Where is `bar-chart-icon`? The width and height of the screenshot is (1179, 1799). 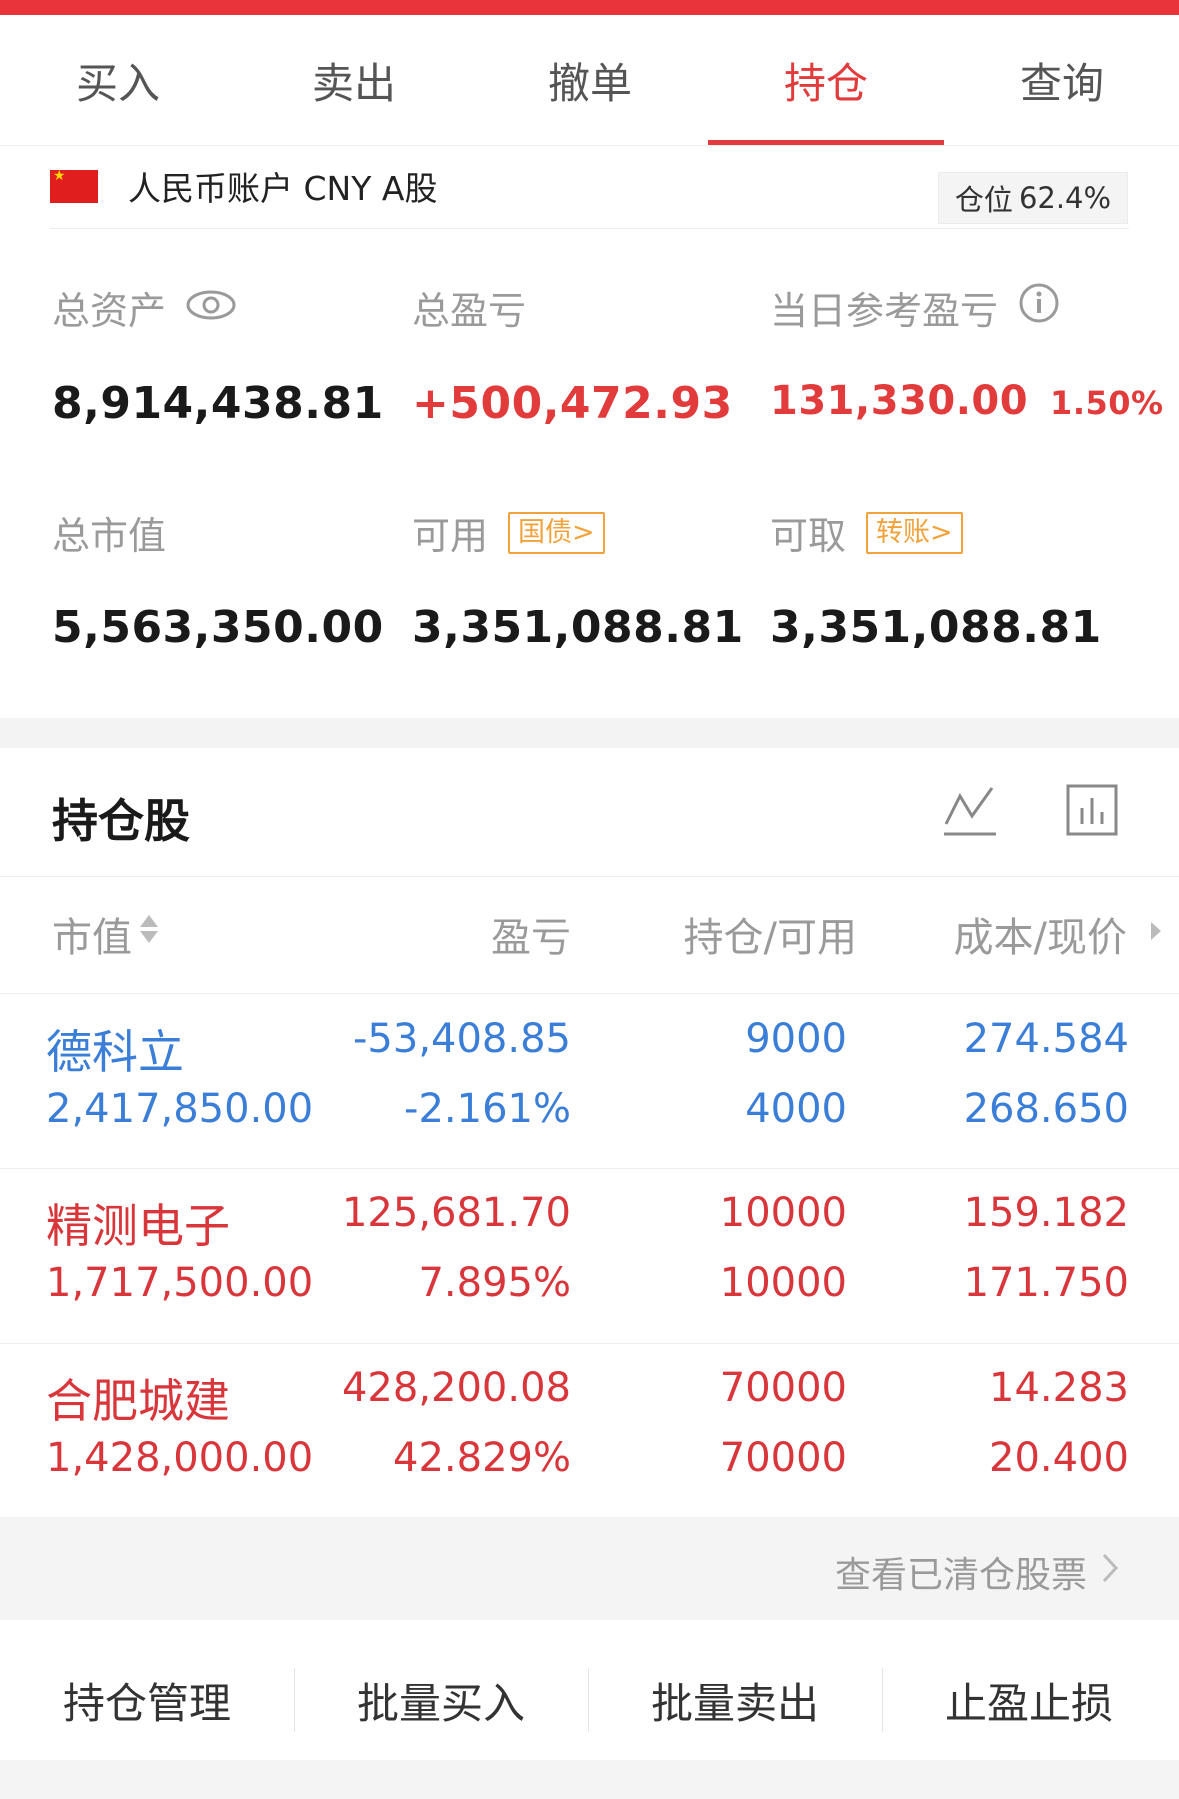 bar-chart-icon is located at coordinates (1092, 812).